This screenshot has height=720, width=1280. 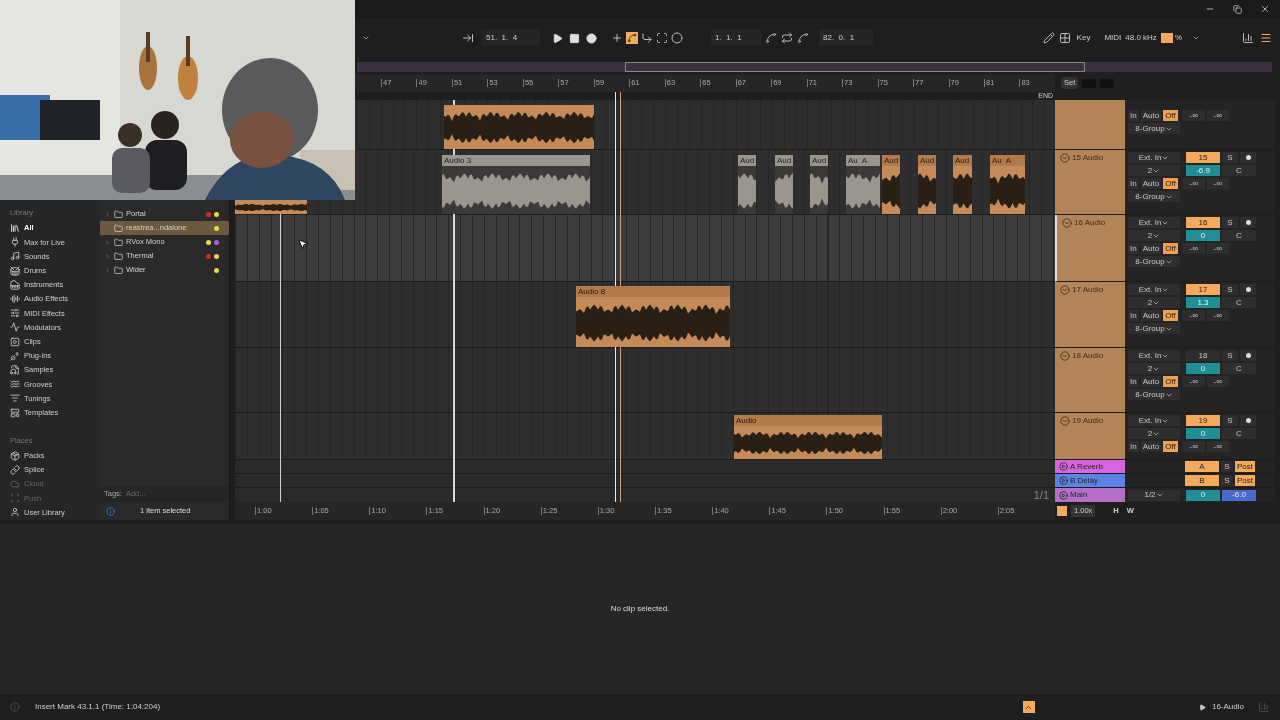 What do you see at coordinates (1064, 38) in the screenshot?
I see `grid-icon` at bounding box center [1064, 38].